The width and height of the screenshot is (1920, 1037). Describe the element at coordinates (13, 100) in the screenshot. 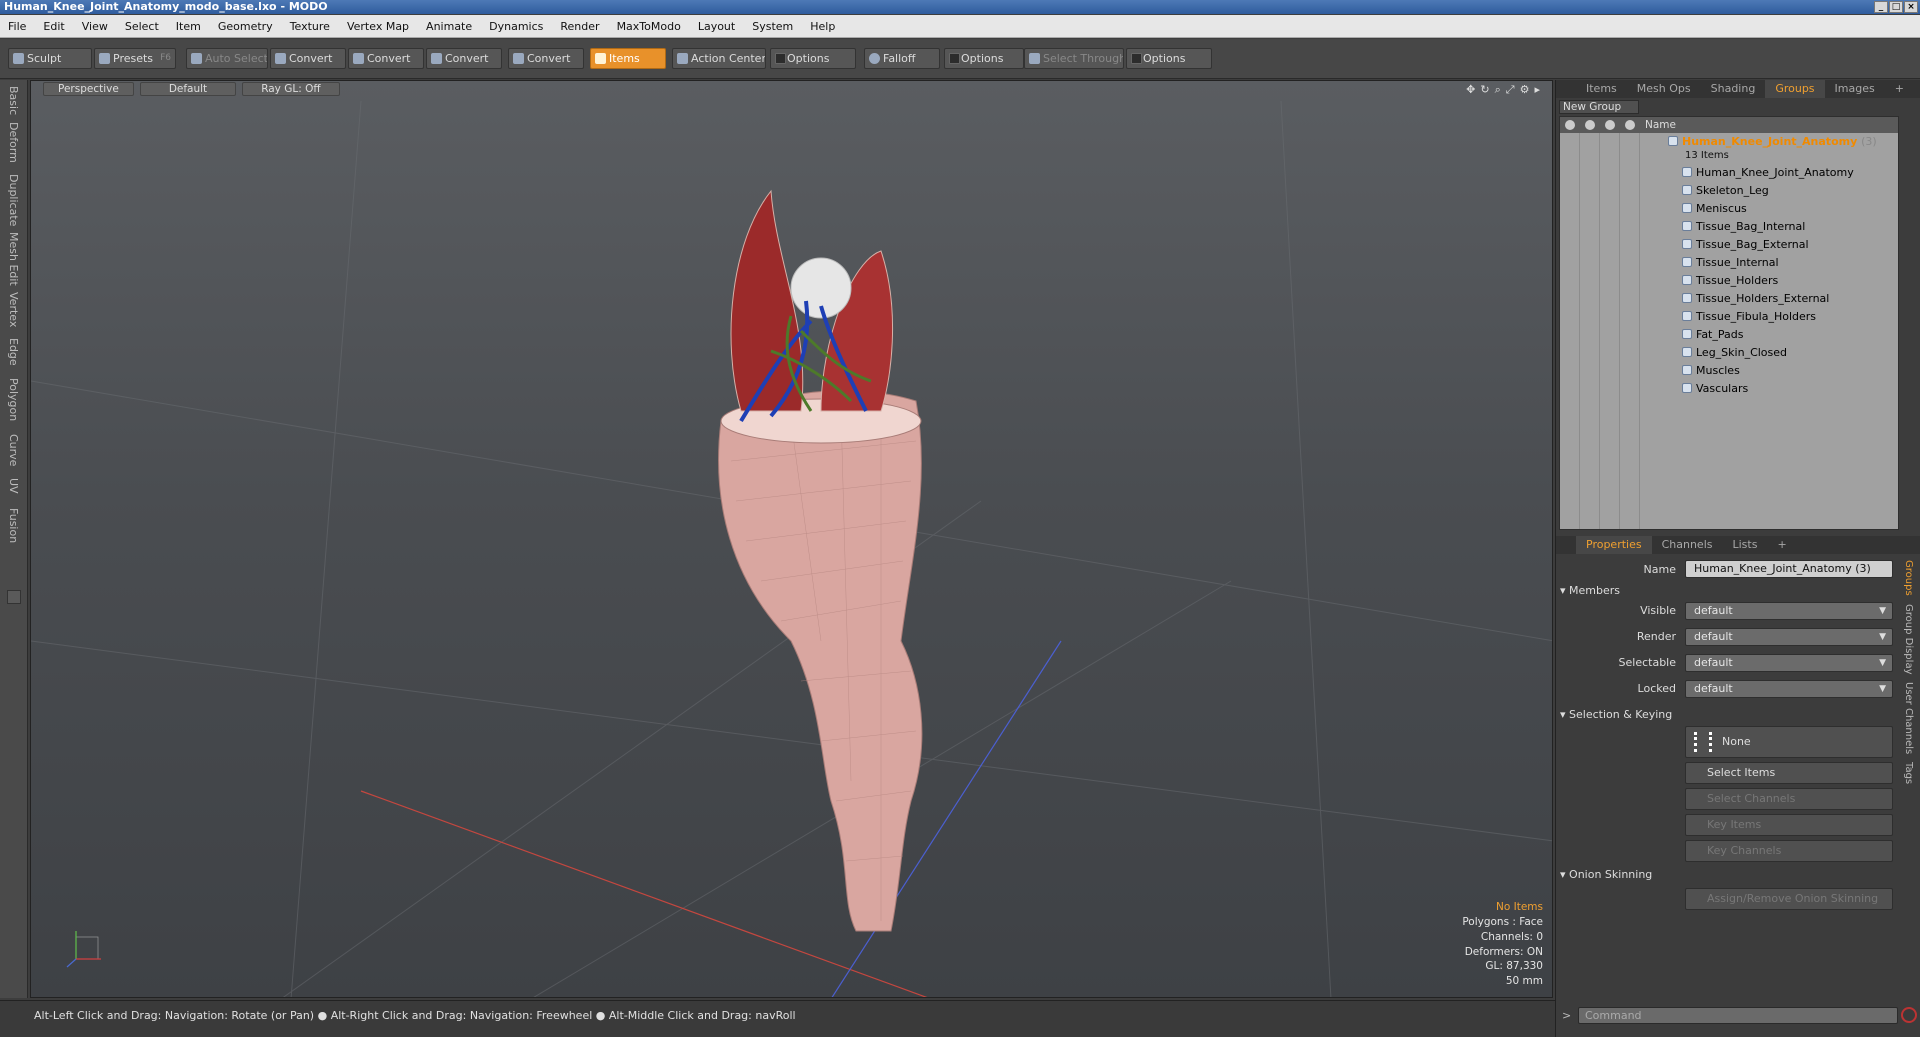

I see `tab-basic: Basic` at that location.